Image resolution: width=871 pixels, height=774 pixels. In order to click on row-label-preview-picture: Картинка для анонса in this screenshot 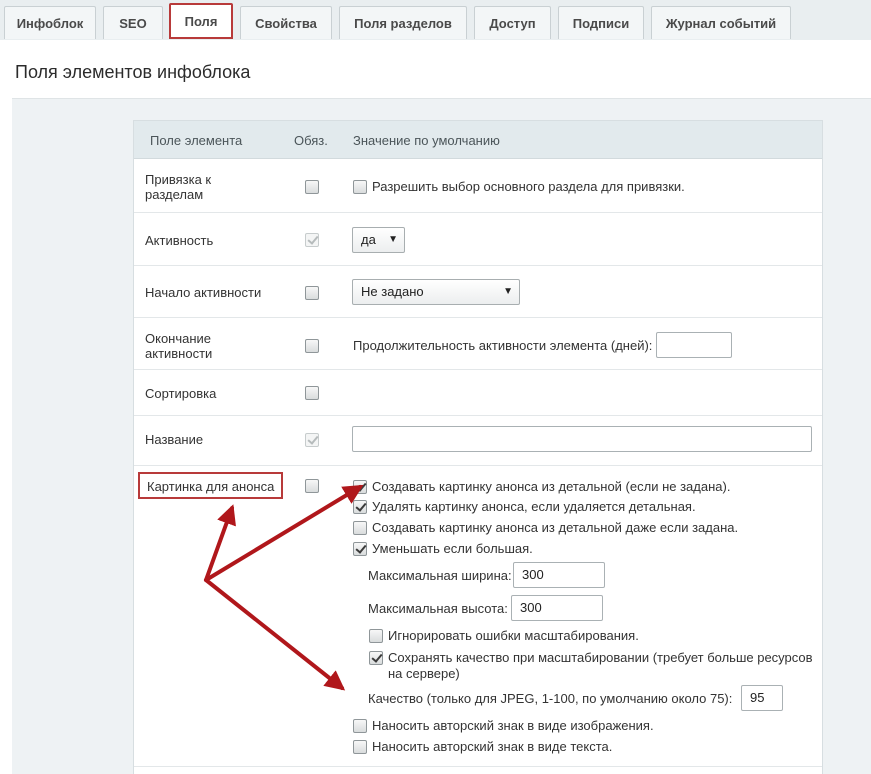, I will do `click(211, 486)`.